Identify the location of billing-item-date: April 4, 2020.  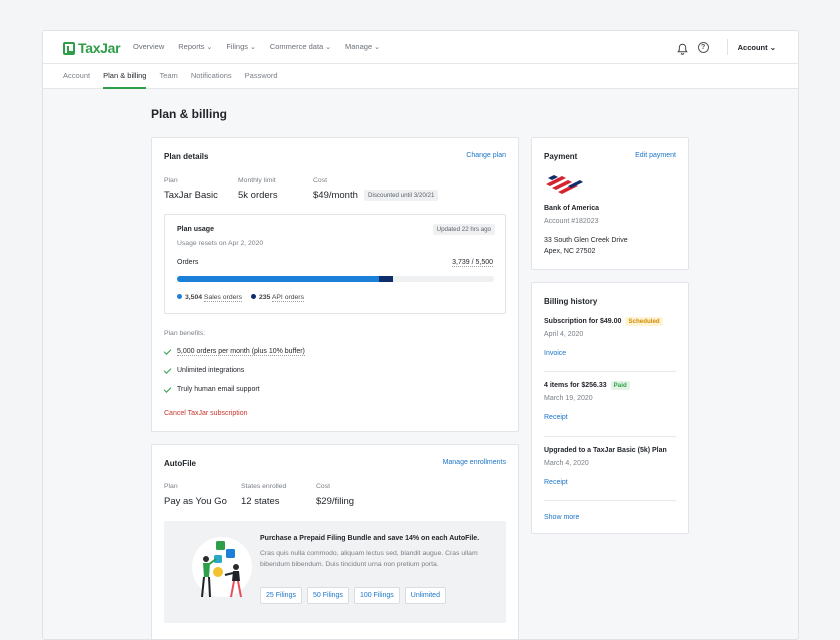
(564, 334).